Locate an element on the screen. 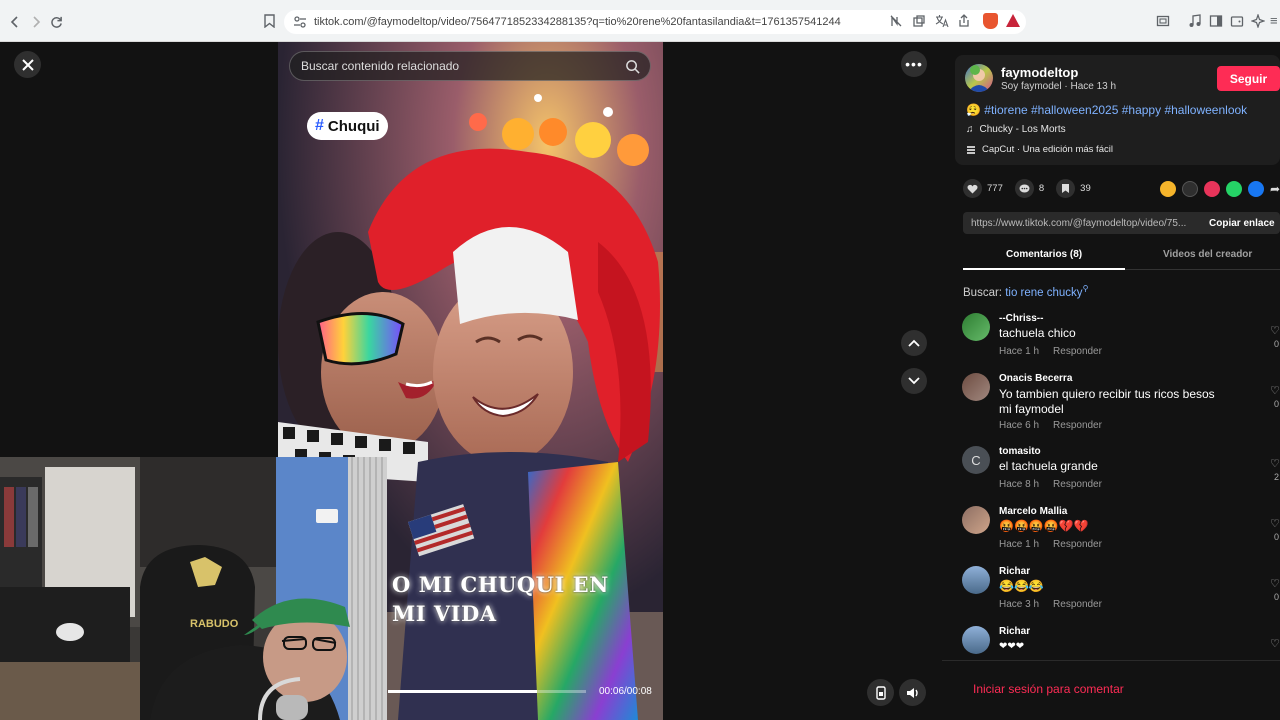 This screenshot has width=1280, height=720. facebook-icon is located at coordinates (1256, 189).